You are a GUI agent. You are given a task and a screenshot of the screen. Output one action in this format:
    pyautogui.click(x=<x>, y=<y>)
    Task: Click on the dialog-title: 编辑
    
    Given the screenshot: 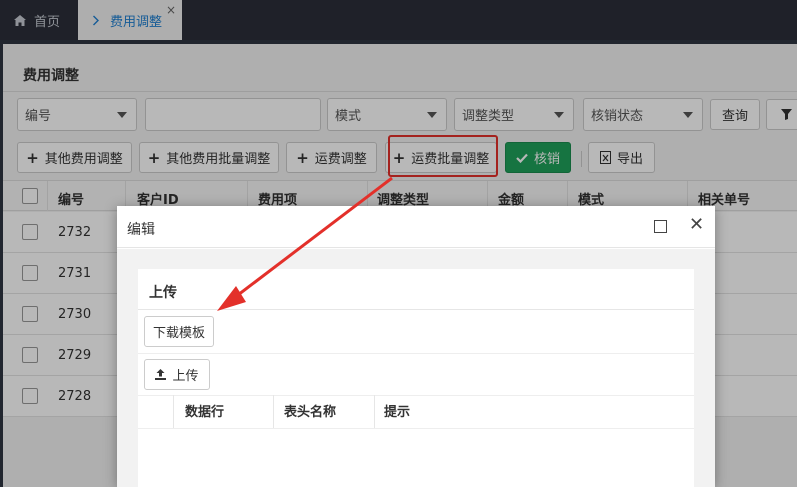 What is the action you would take?
    pyautogui.click(x=141, y=230)
    